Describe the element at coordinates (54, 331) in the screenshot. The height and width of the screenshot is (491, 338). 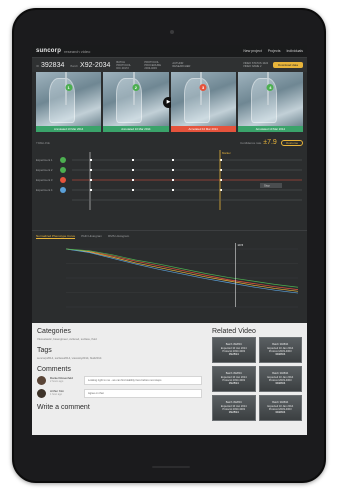
I see `categories-title: Categories` at that location.